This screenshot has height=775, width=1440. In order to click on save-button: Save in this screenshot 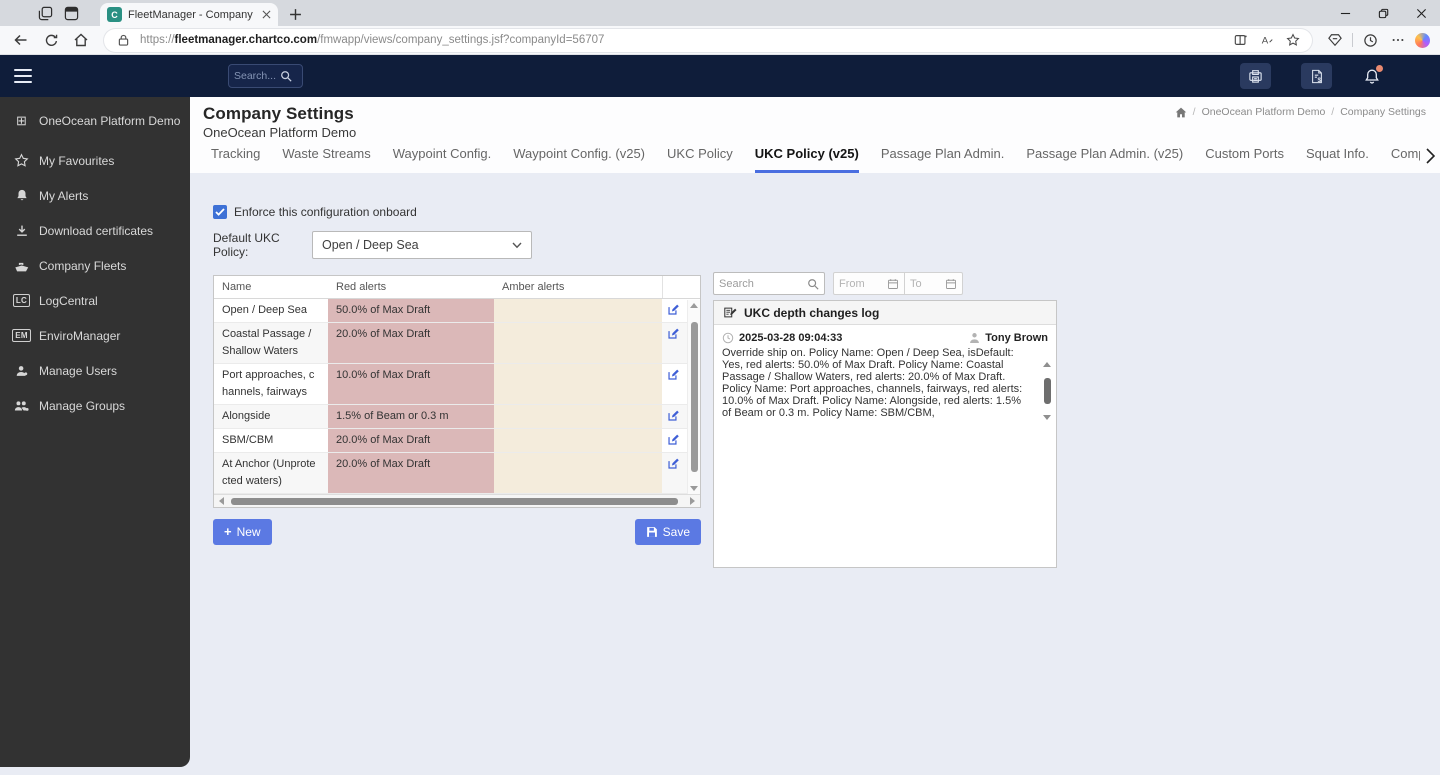, I will do `click(667, 532)`.